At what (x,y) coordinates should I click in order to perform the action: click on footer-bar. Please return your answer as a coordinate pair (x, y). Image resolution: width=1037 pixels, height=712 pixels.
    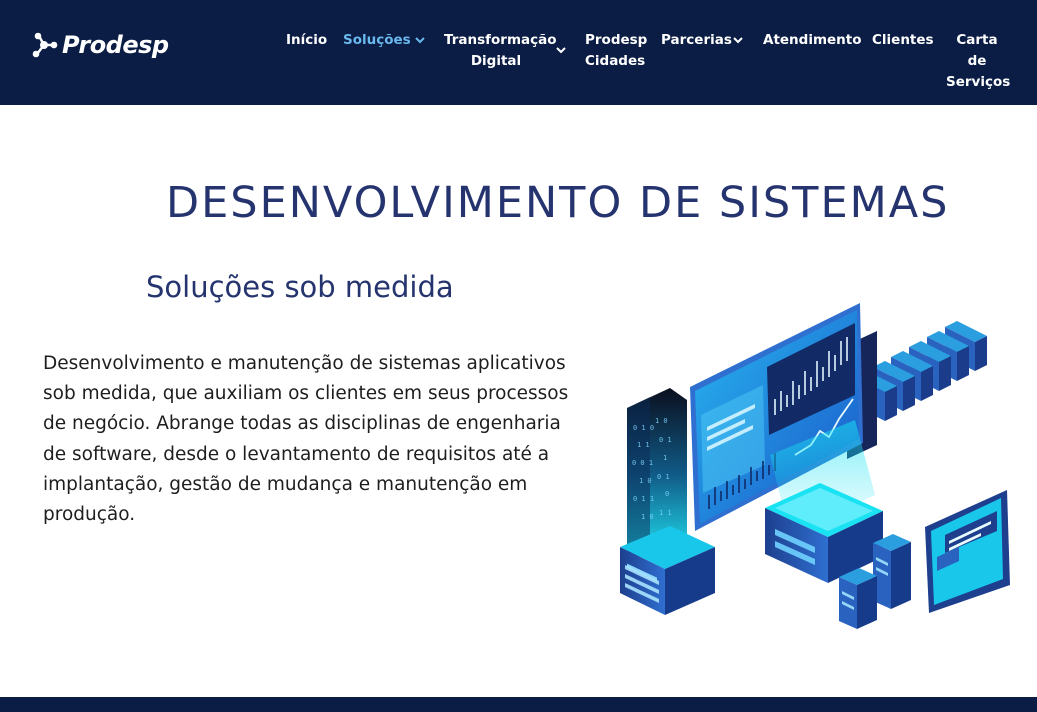
    Looking at the image, I should click on (518, 704).